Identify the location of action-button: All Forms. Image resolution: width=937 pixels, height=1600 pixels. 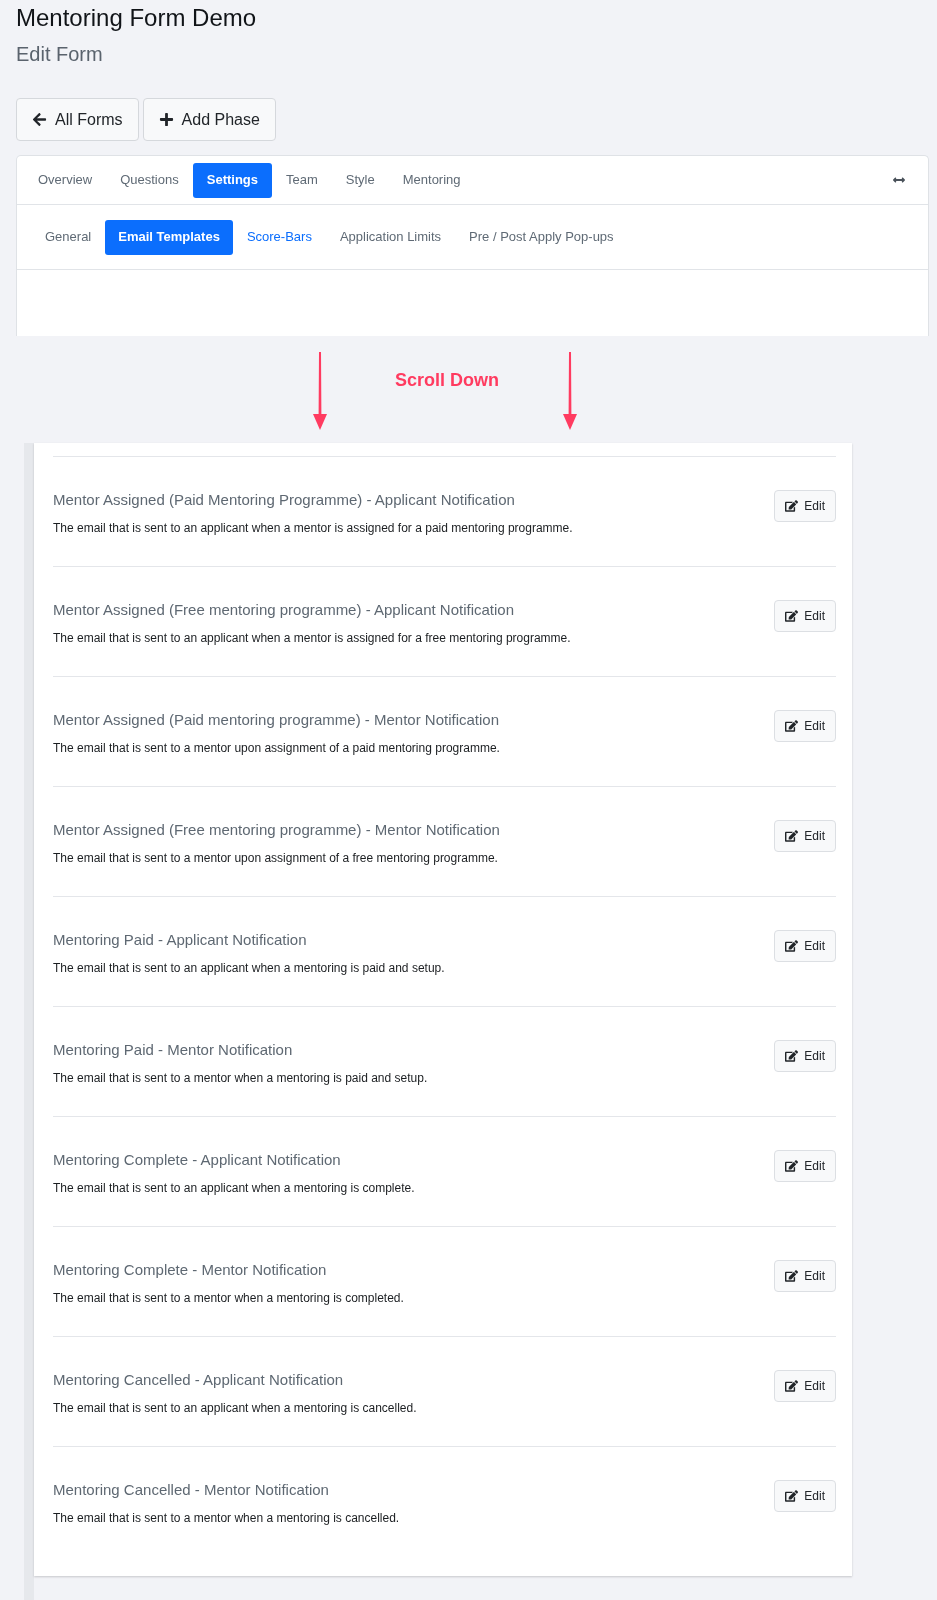
(77, 119).